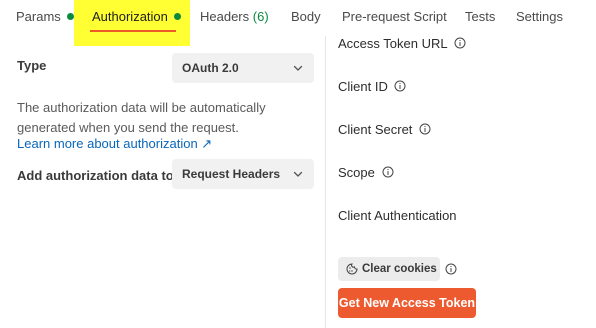 This screenshot has width=596, height=328. What do you see at coordinates (95, 175) in the screenshot?
I see `add-auth-data-to-label: Add authorization data to` at bounding box center [95, 175].